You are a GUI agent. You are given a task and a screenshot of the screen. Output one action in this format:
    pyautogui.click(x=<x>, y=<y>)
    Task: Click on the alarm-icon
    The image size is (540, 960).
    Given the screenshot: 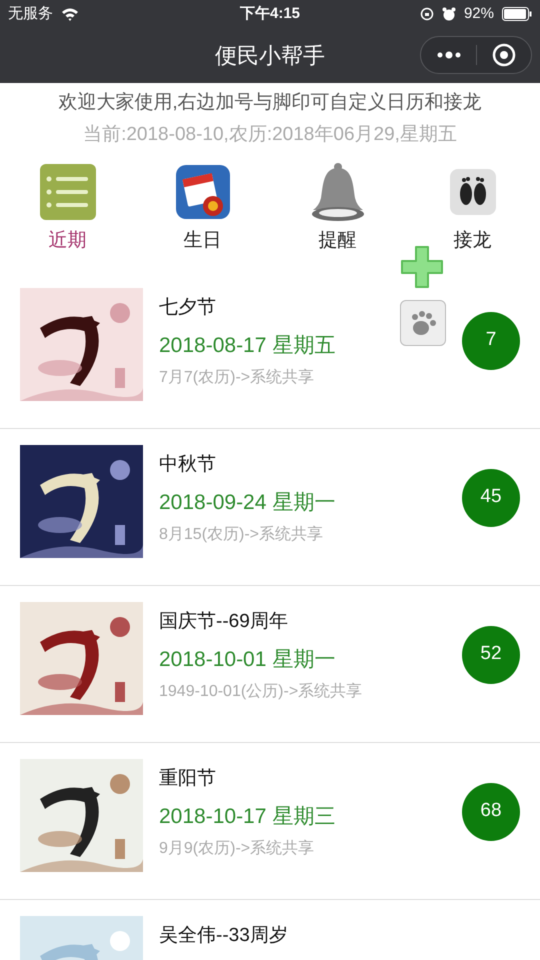 What is the action you would take?
    pyautogui.click(x=449, y=14)
    